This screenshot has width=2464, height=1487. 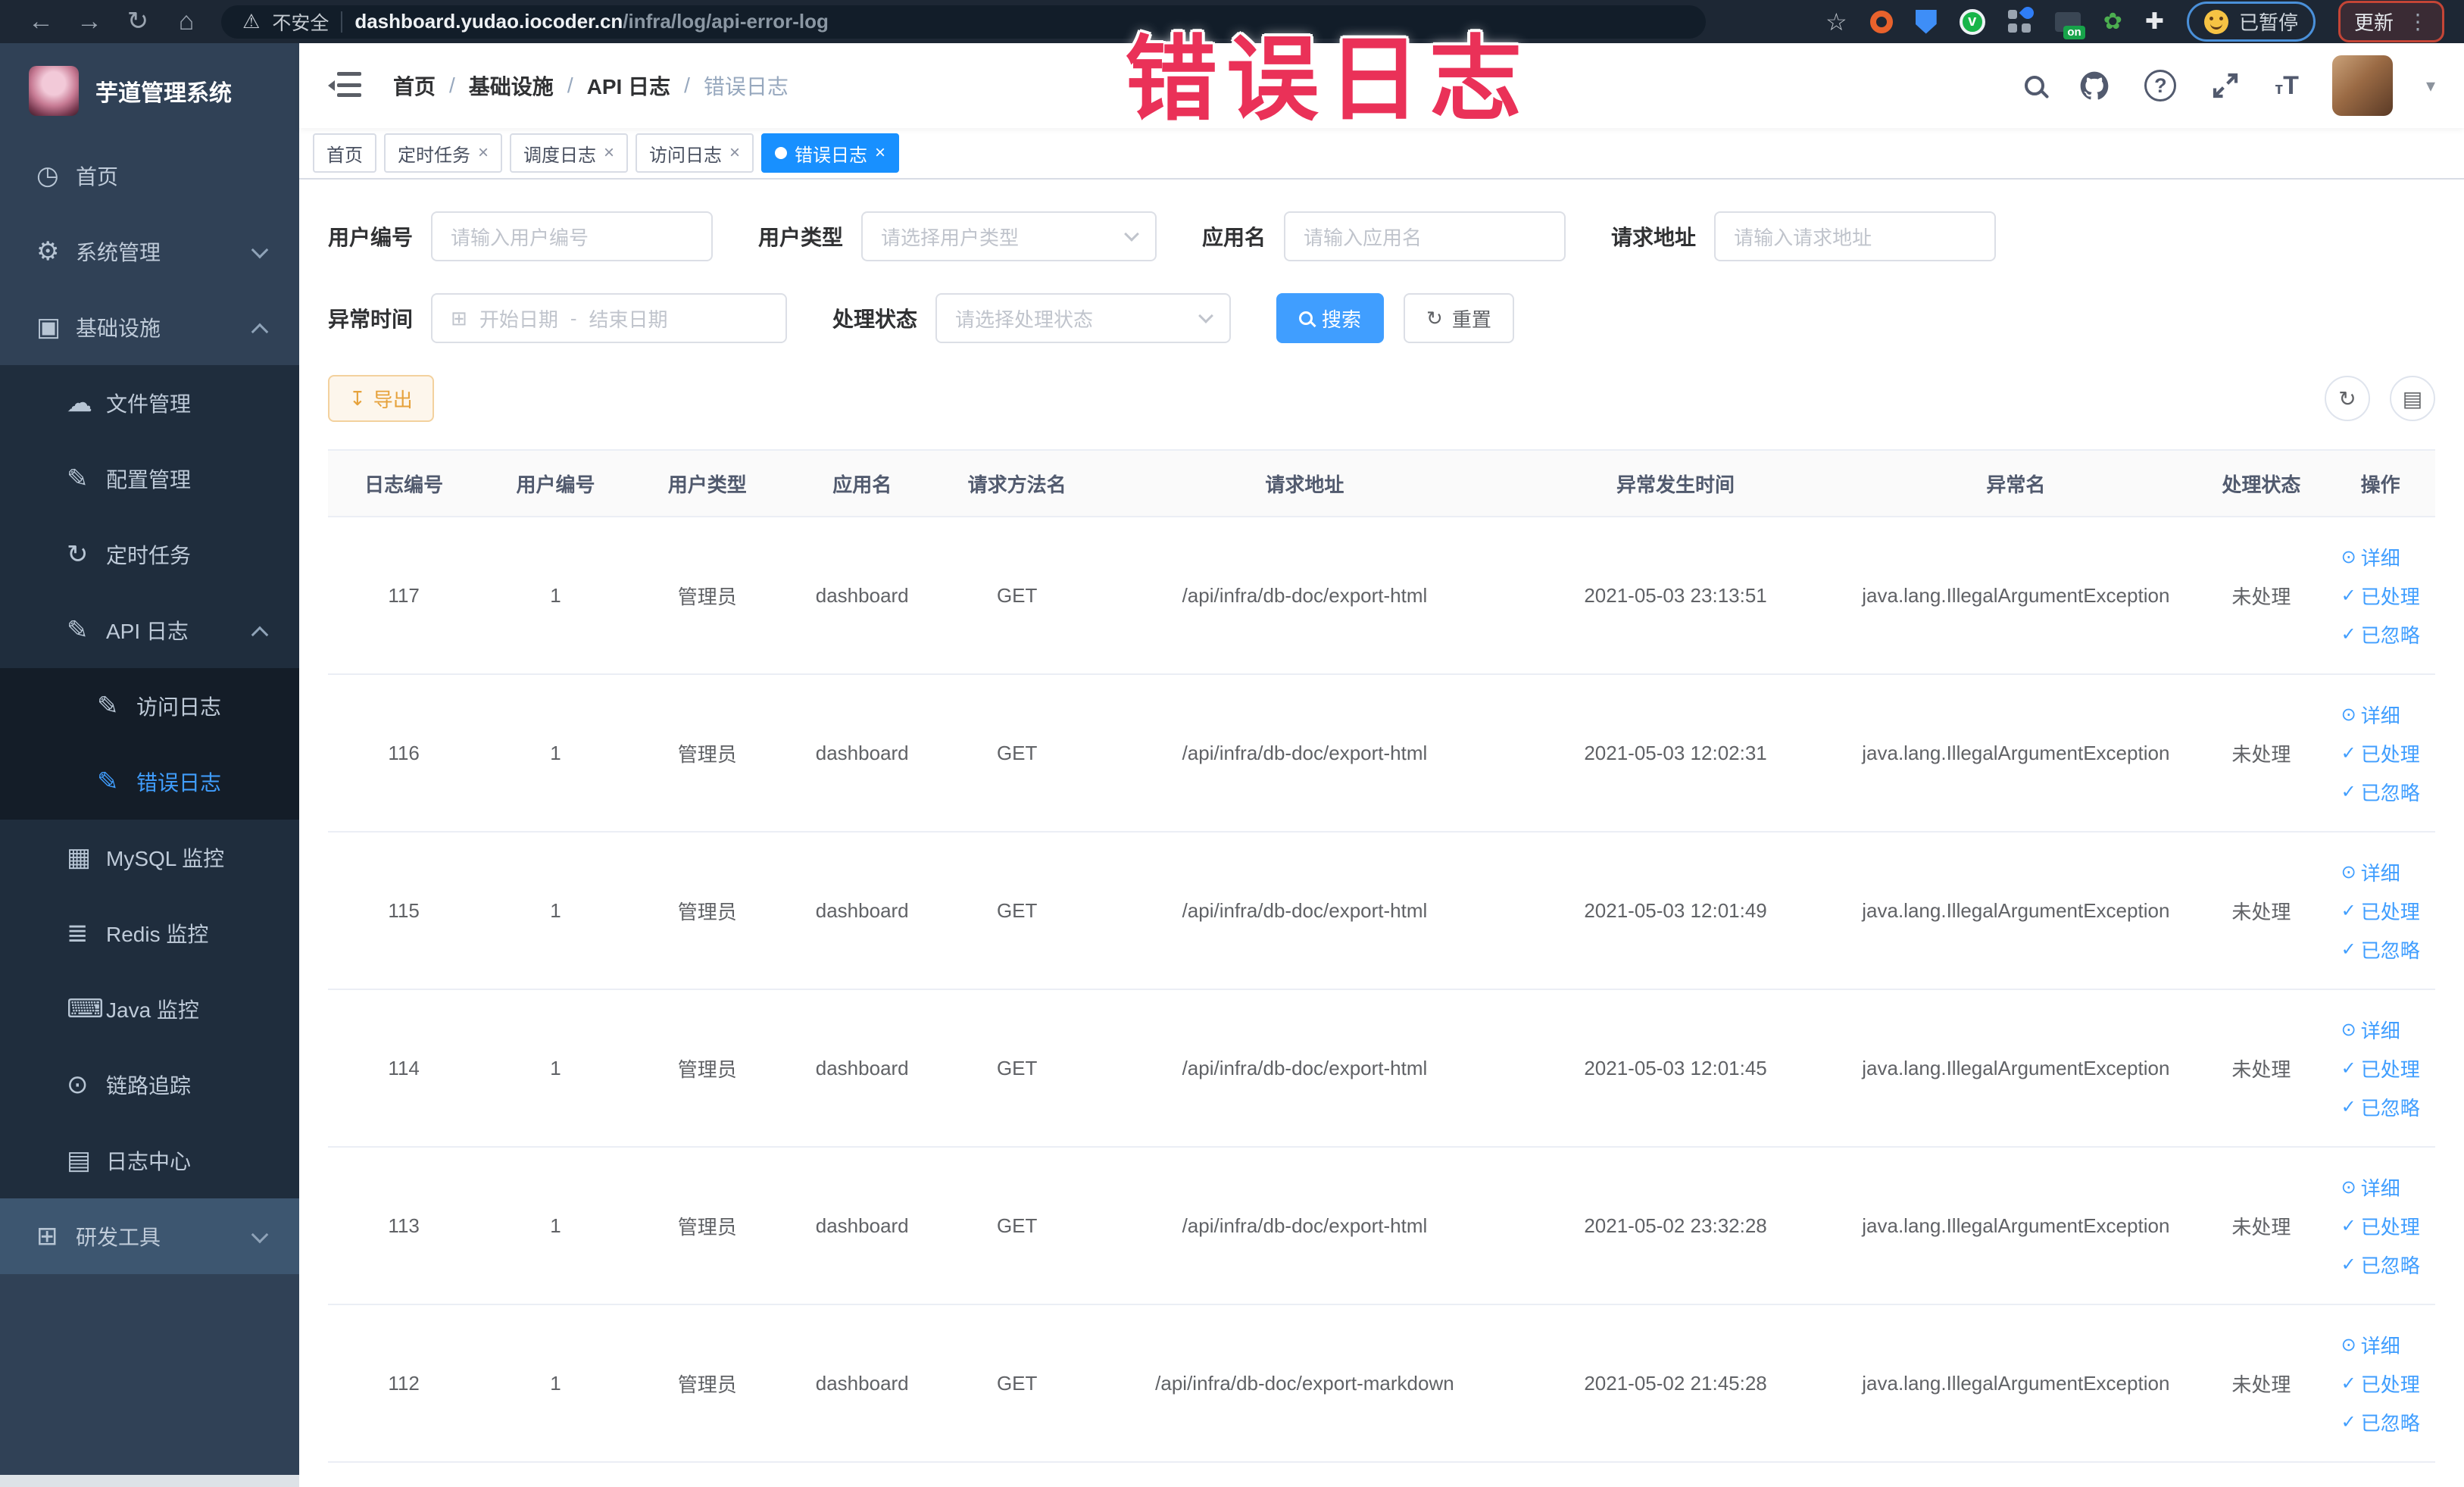 I want to click on collapse-sidebar-icon, so click(x=344, y=85).